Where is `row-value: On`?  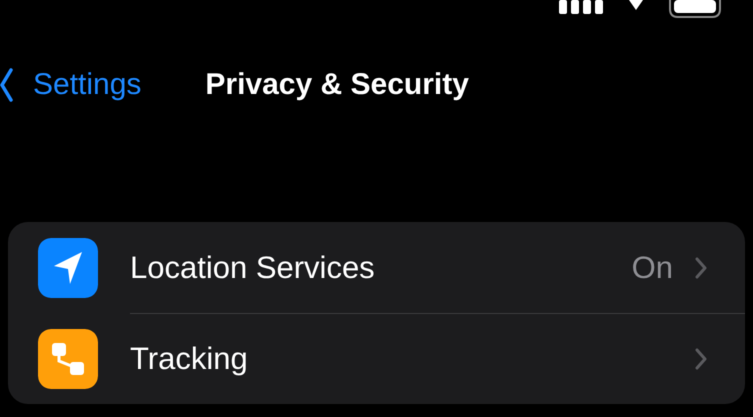 row-value: On is located at coordinates (652, 268).